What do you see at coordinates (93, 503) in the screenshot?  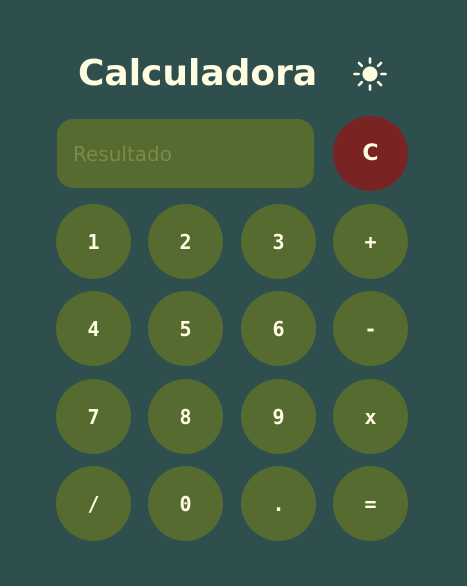 I see `divide-button: /` at bounding box center [93, 503].